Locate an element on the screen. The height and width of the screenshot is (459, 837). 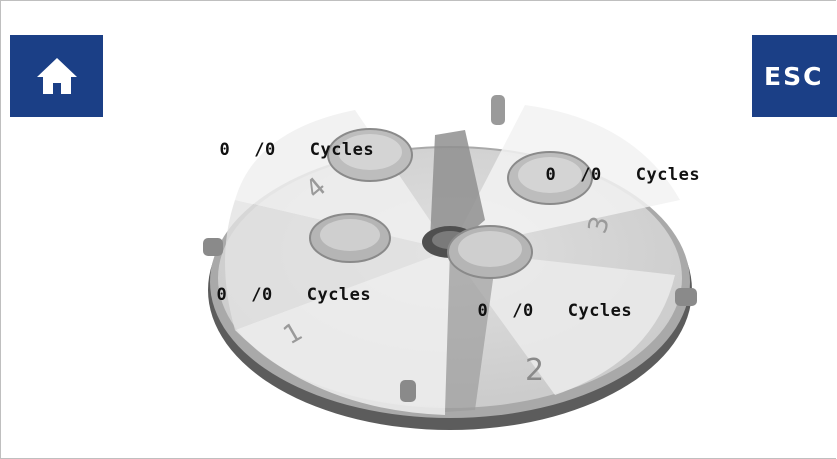
esc-button: ESC is located at coordinates (794, 76).